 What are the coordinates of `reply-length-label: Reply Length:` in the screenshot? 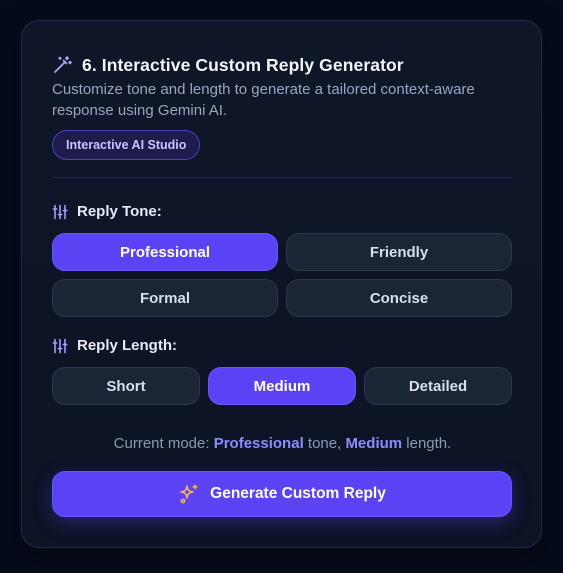 It's located at (114, 345).